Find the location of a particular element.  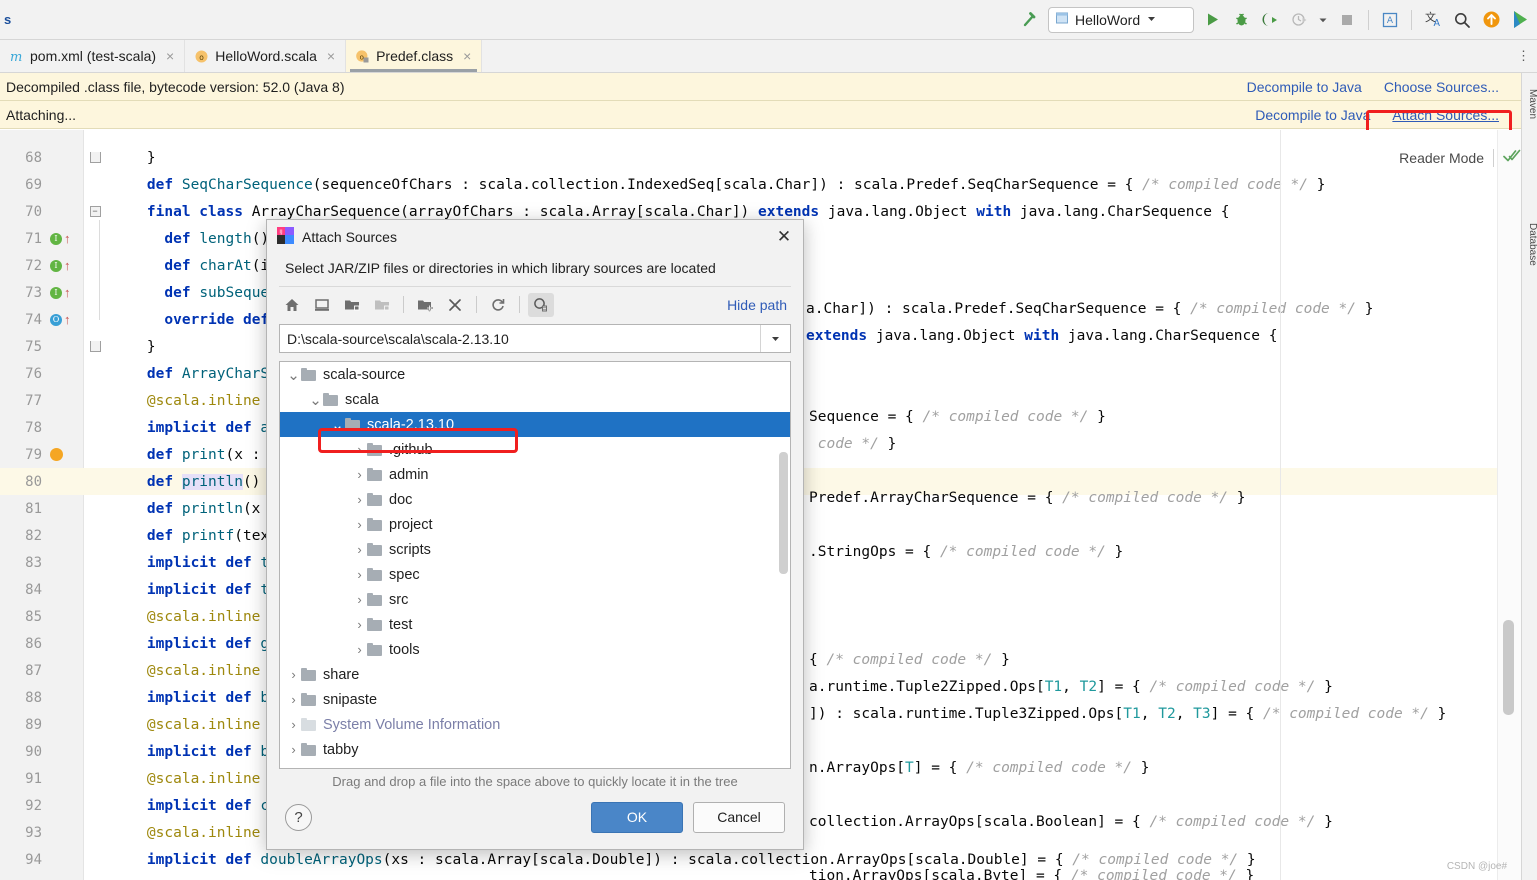

editor-tab-helloword-scala: o HelloWord.scala × is located at coordinates (266, 56).